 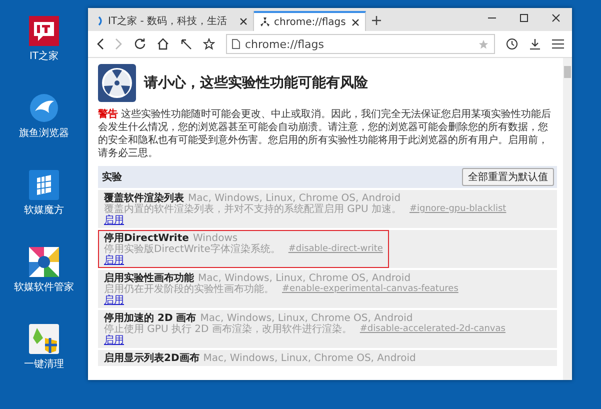 What do you see at coordinates (524, 18) in the screenshot?
I see `maximize-icon` at bounding box center [524, 18].